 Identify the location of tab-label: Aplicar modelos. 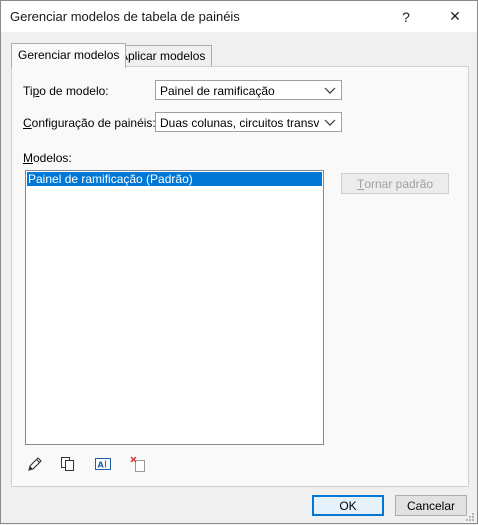
(163, 56).